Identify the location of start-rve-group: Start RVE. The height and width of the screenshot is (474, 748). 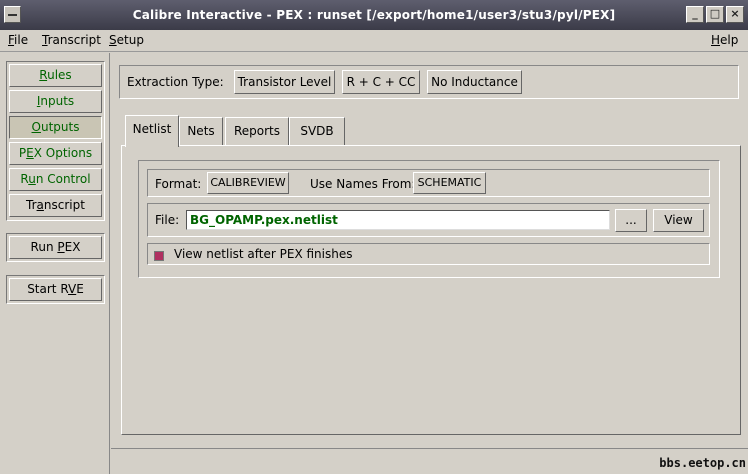
(55, 289).